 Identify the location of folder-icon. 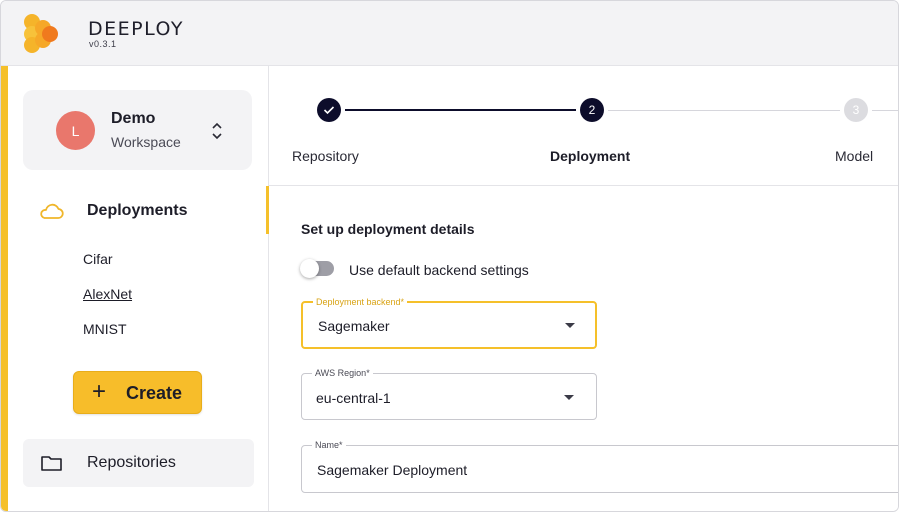
(51, 463).